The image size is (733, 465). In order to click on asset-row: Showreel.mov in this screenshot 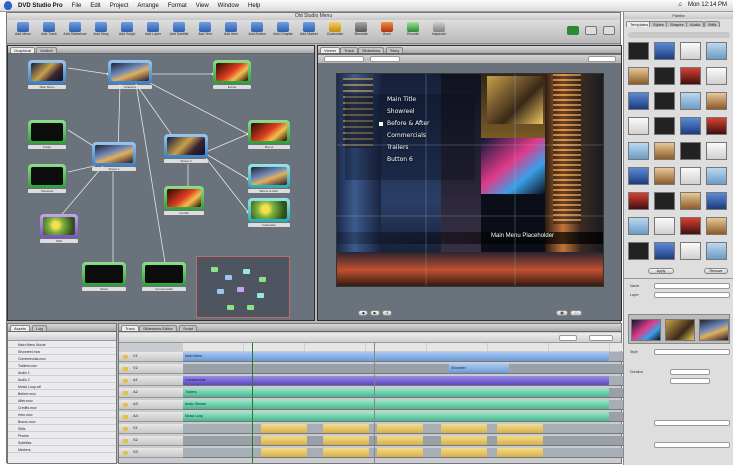, I will do `click(62, 352)`.